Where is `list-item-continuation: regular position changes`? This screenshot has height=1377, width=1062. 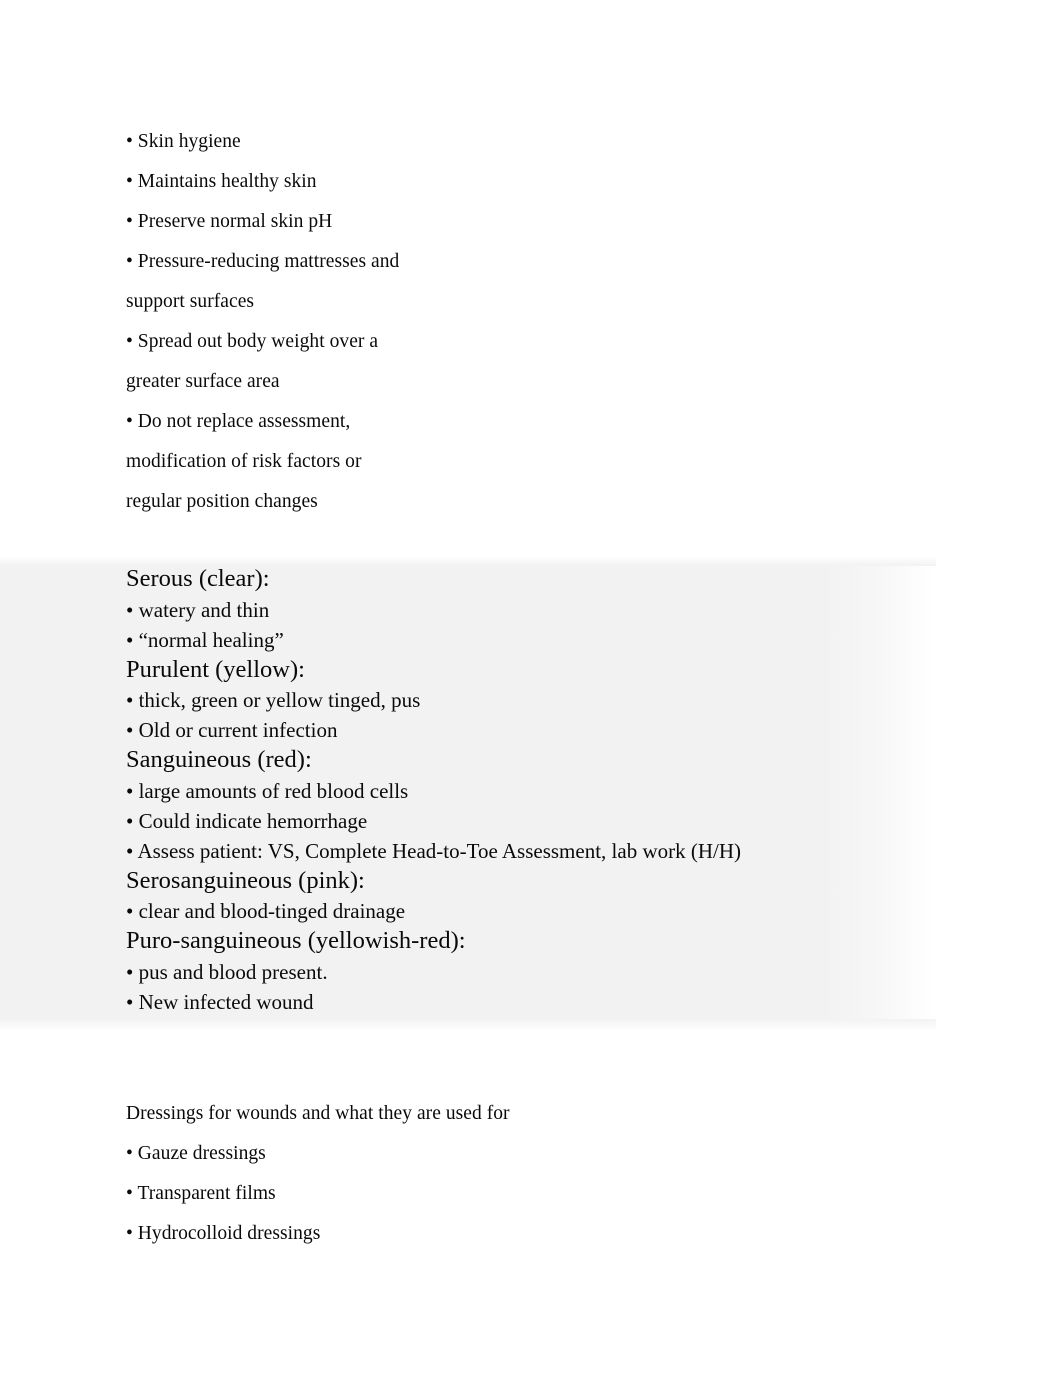
list-item-continuation: regular position changes is located at coordinates (222, 501).